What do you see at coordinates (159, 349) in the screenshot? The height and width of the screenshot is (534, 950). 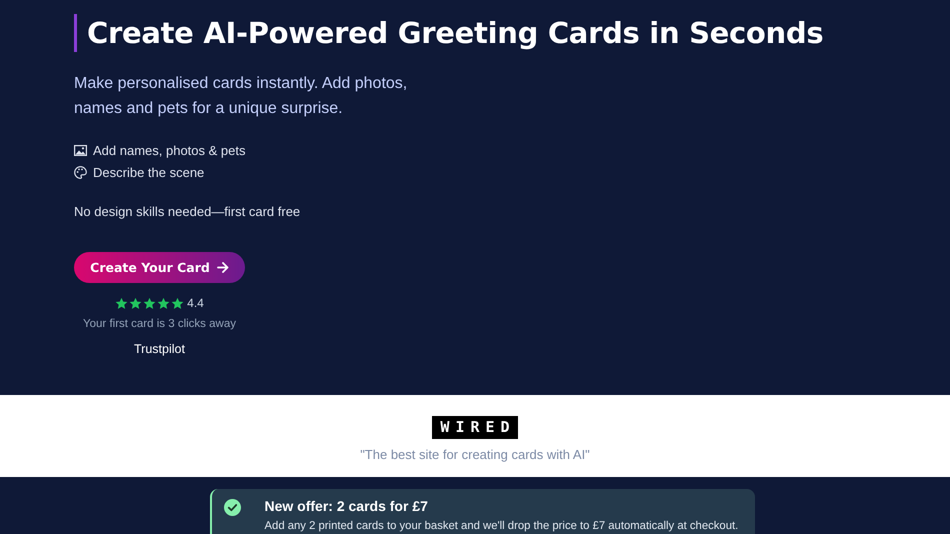 I see `review-site-name: Trustpilot` at bounding box center [159, 349].